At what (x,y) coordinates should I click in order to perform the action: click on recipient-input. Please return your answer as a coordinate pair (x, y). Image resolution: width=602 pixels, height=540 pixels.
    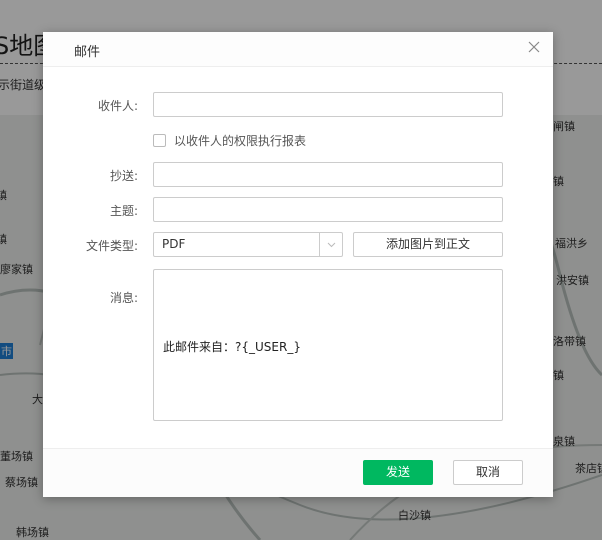
    Looking at the image, I should click on (328, 104).